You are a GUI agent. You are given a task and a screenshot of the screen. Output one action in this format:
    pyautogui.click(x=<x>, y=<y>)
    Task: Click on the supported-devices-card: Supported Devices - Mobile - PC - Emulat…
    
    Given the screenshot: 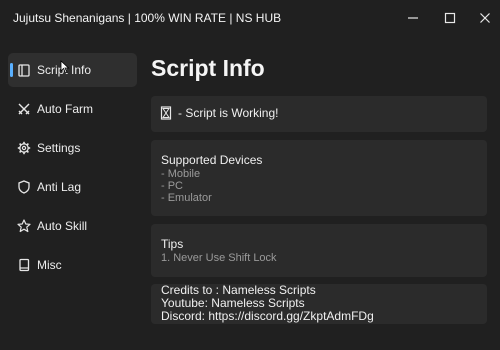 What is the action you would take?
    pyautogui.click(x=319, y=178)
    